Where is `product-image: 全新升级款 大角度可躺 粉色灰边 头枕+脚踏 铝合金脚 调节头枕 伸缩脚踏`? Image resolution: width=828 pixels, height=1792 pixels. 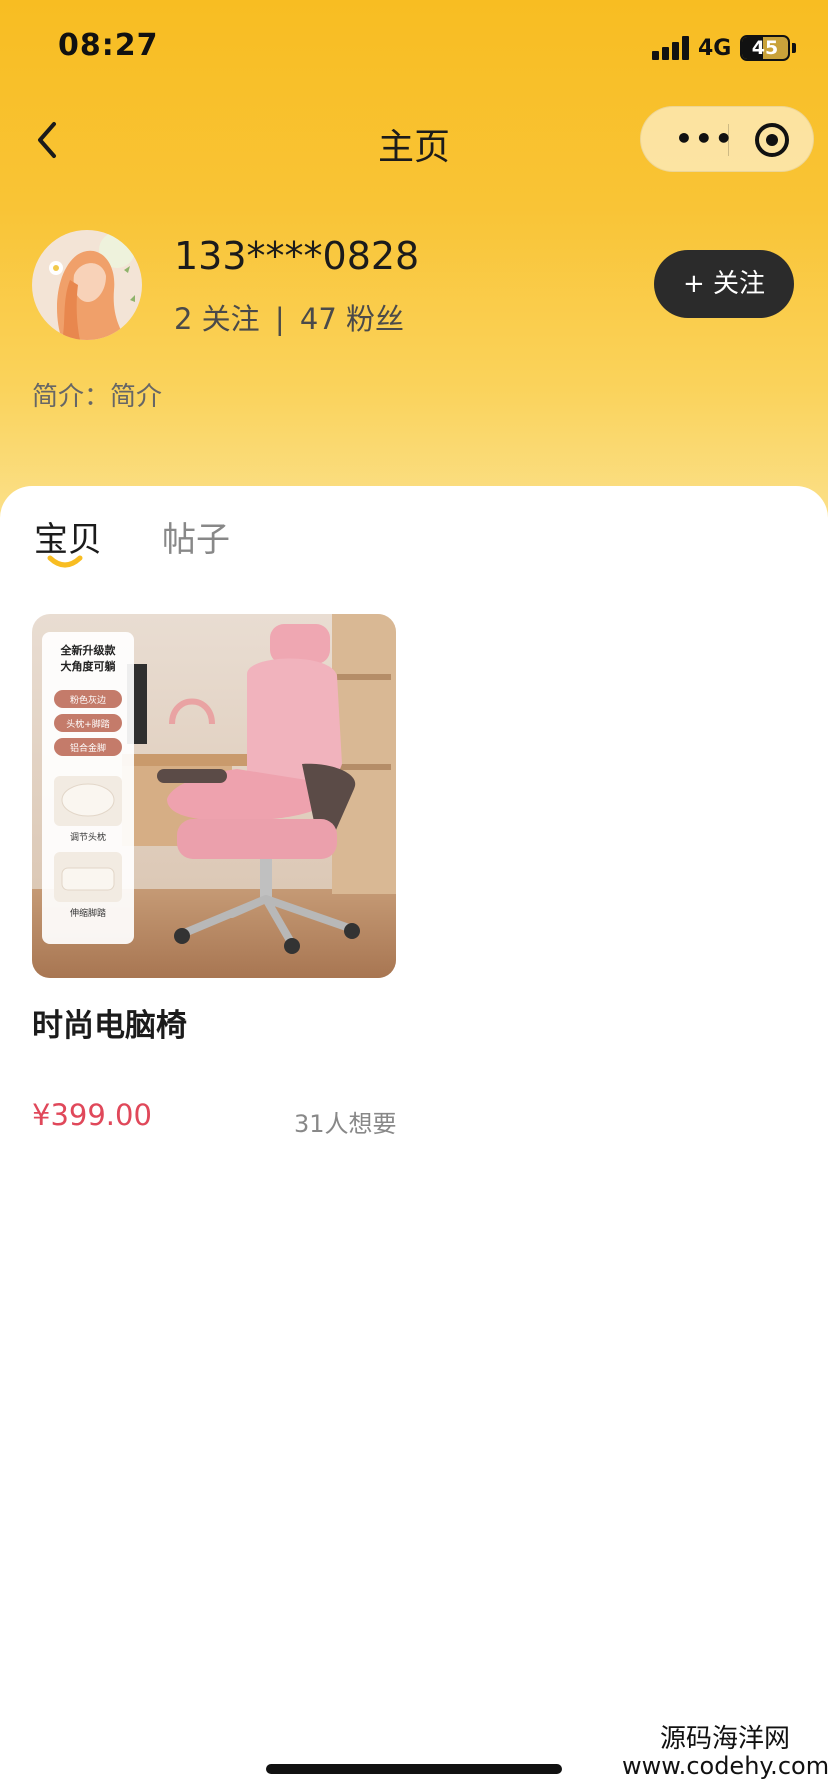
product-image: 全新升级款 大角度可躺 粉色灰边 头枕+脚踏 铝合金脚 调节头枕 伸缩脚踏 is located at coordinates (214, 796).